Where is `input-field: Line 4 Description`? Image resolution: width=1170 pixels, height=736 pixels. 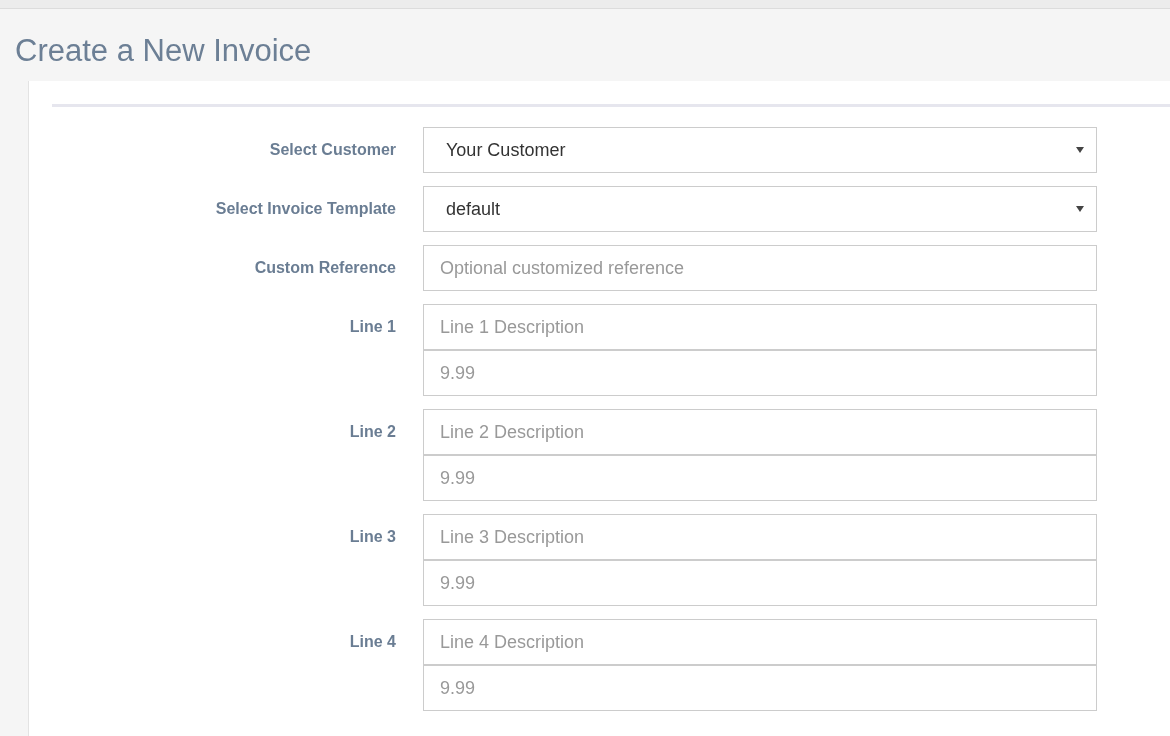 input-field: Line 4 Description is located at coordinates (760, 642).